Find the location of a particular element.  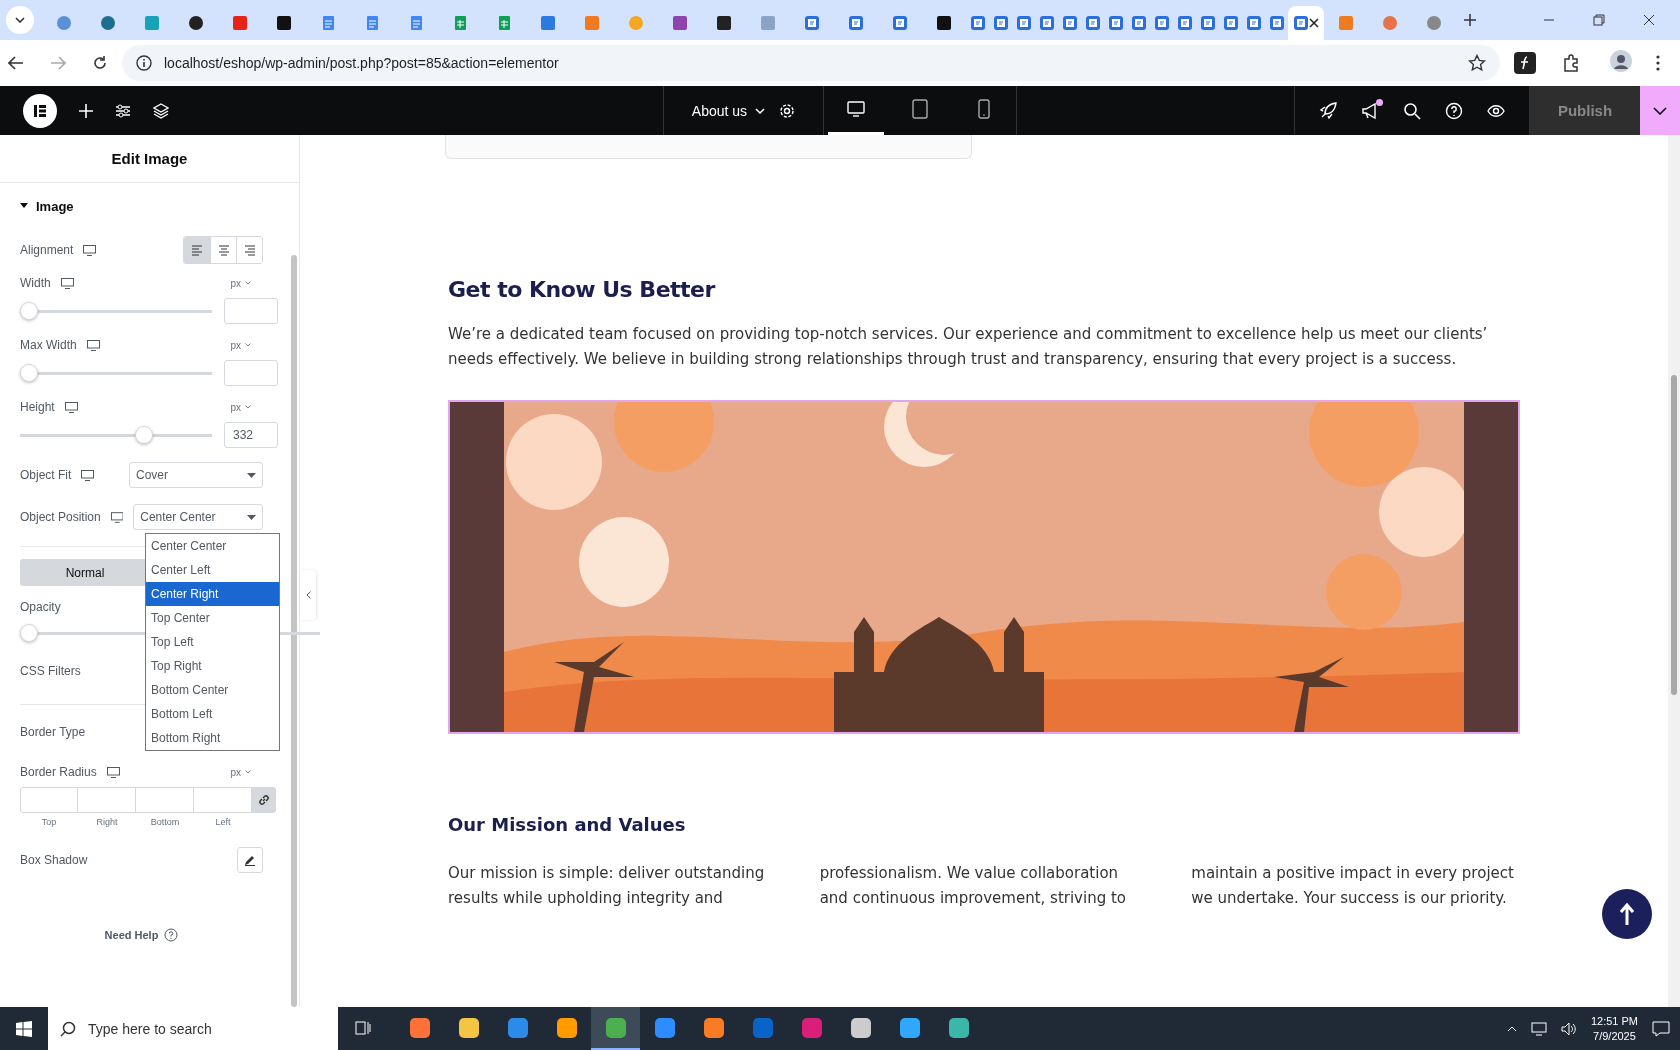

select-field: Cover is located at coordinates (196, 475).